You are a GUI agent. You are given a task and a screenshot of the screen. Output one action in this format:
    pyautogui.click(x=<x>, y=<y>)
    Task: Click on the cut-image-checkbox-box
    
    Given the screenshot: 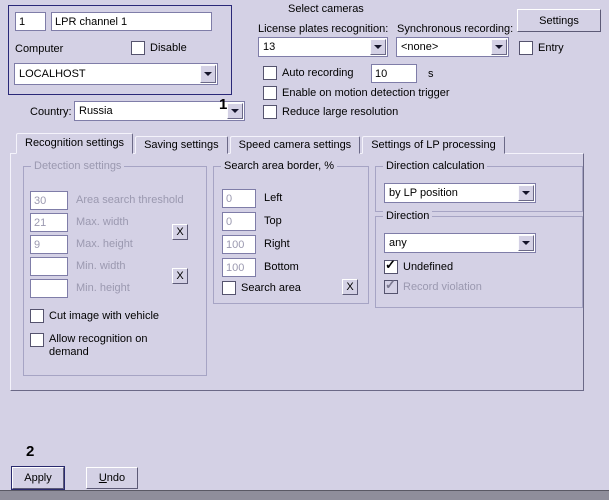 What is the action you would take?
    pyautogui.click(x=37, y=316)
    